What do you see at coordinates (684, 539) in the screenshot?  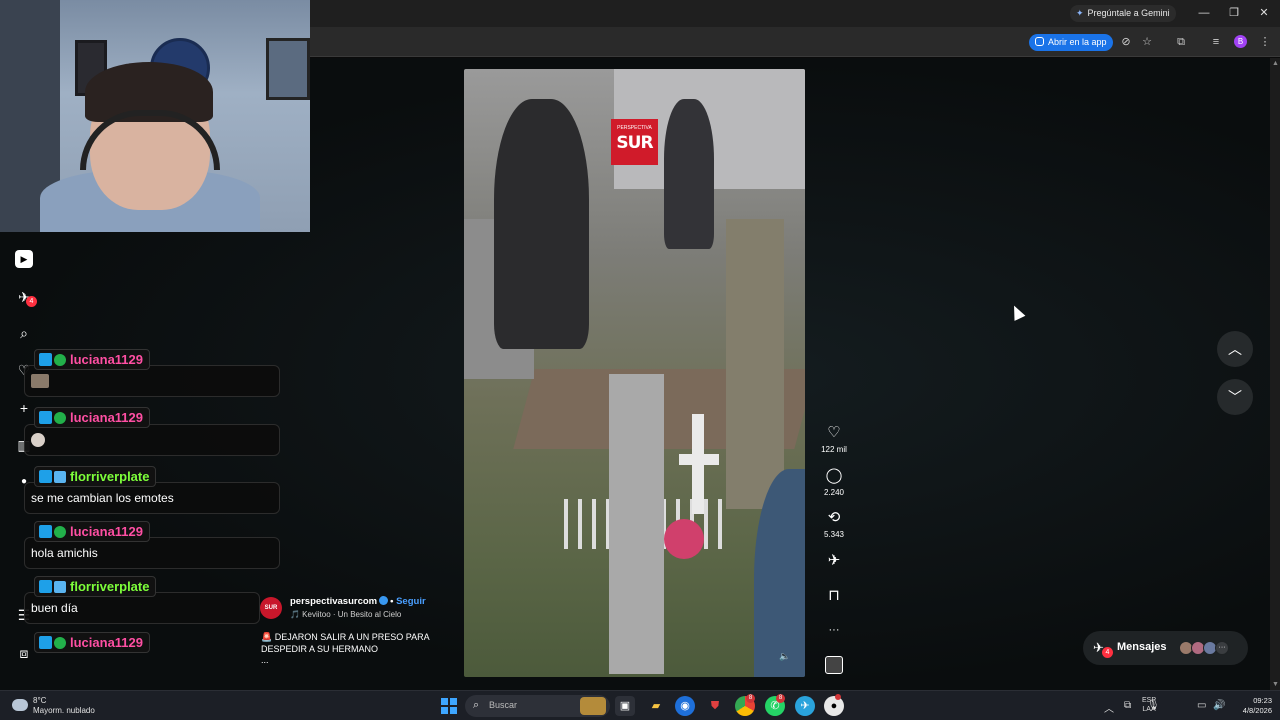 I see `video-flowers` at bounding box center [684, 539].